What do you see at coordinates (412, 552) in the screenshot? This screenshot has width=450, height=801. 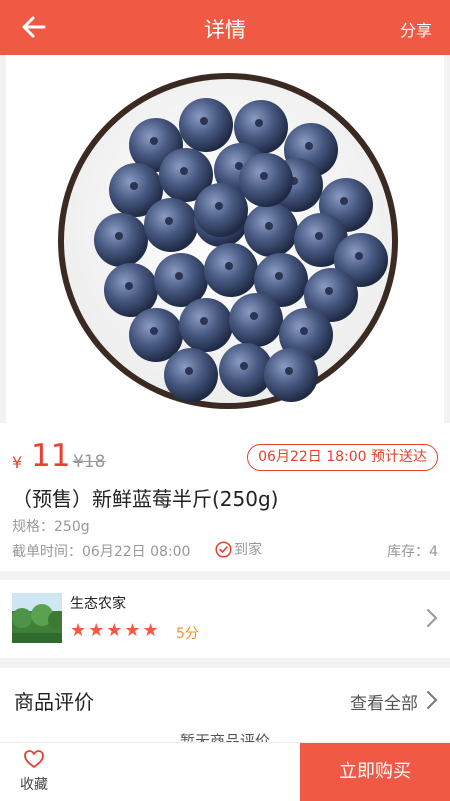 I see `stock: 库存：4` at bounding box center [412, 552].